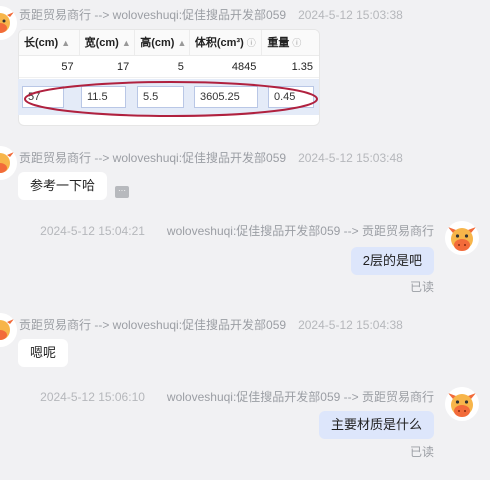 This screenshot has height=480, width=490. I want to click on timestamp: 2024-5-12 15:03:38, so click(350, 15).